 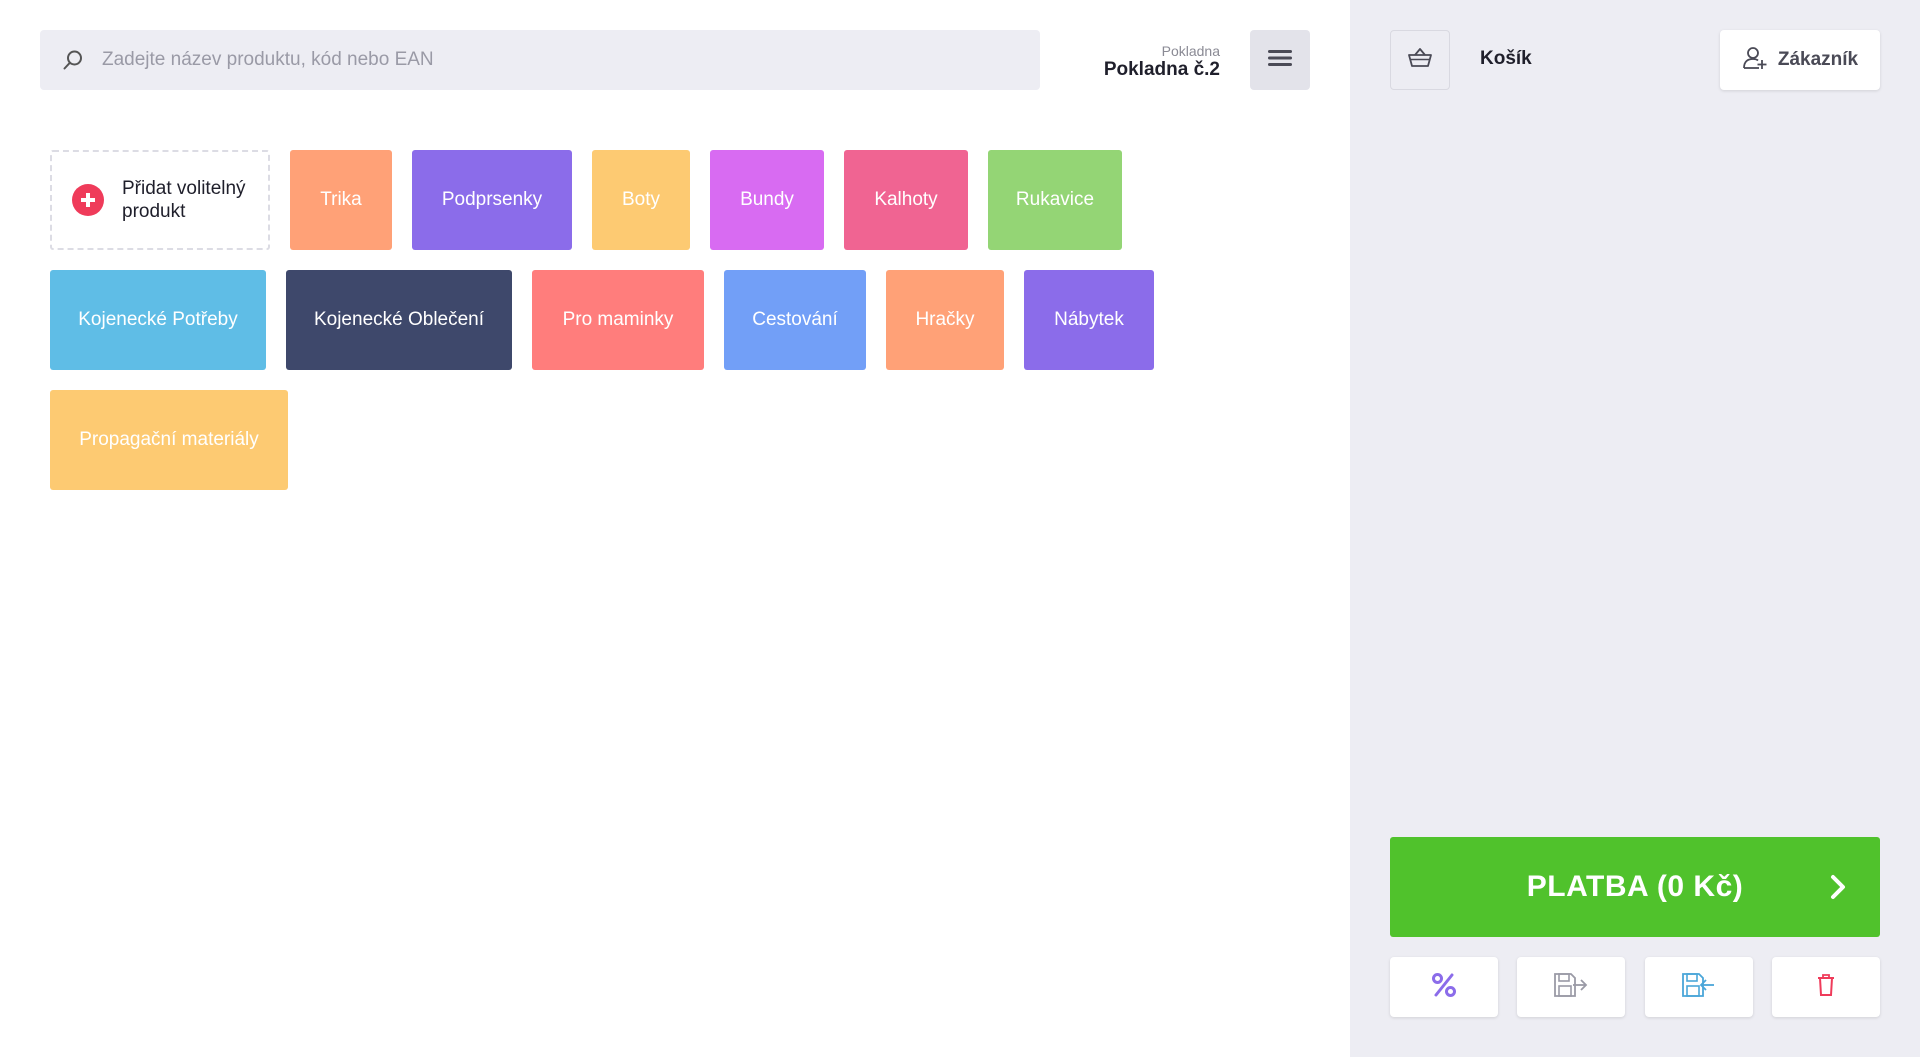 I want to click on category-label: Pro maminky, so click(x=618, y=319).